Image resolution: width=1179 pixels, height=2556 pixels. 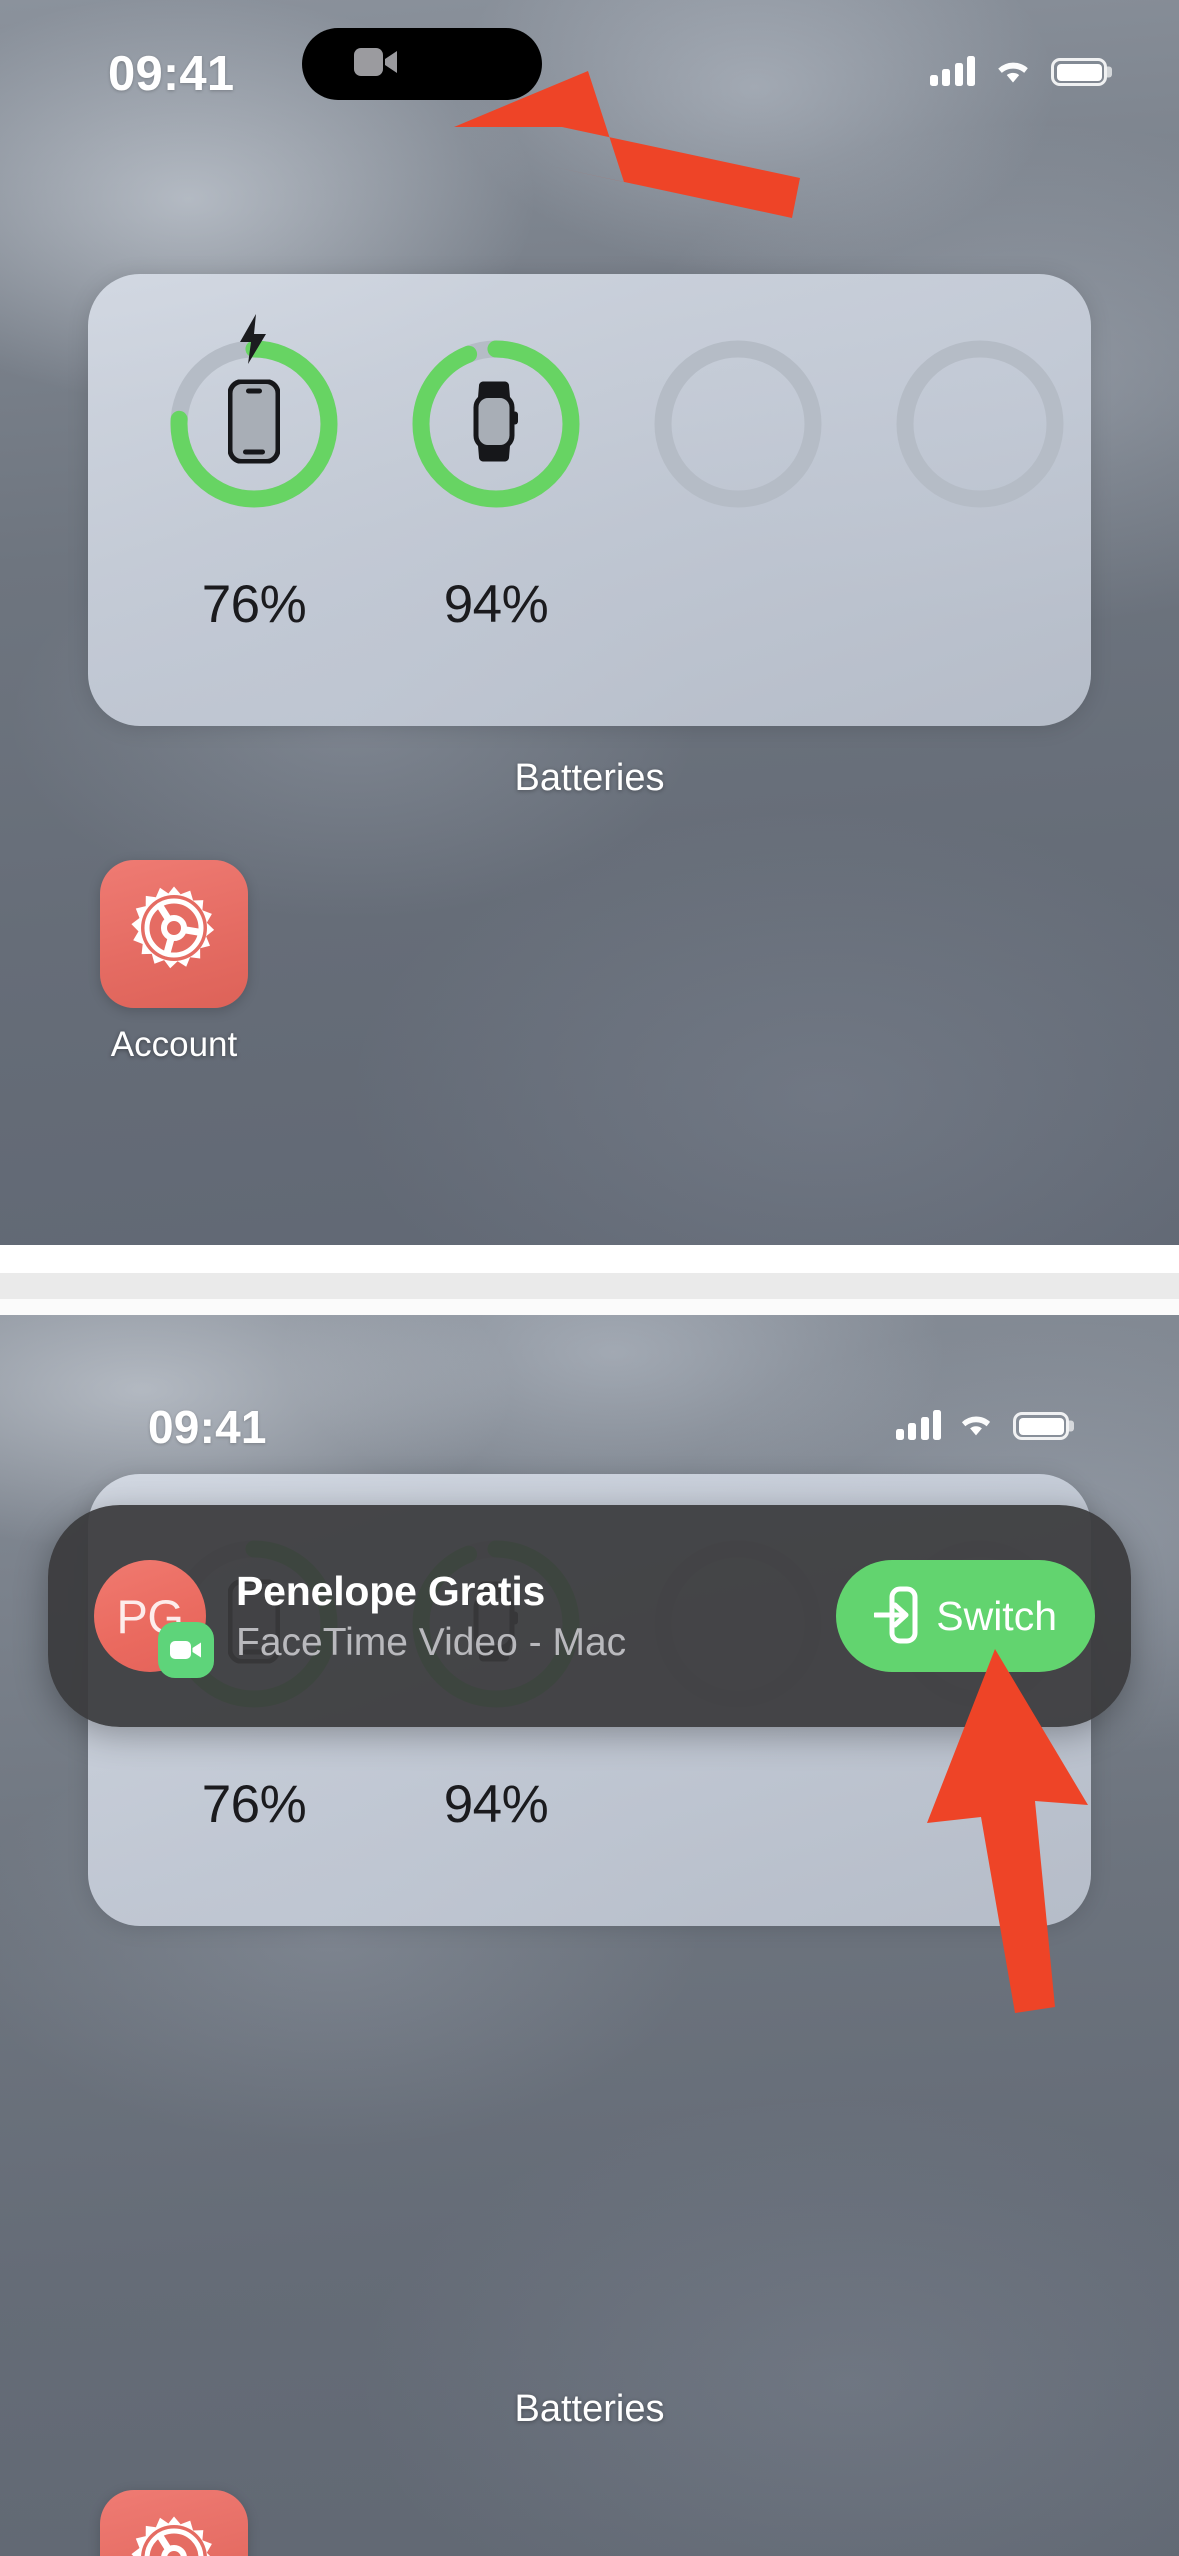 What do you see at coordinates (422, 64) in the screenshot?
I see `dynamic-island` at bounding box center [422, 64].